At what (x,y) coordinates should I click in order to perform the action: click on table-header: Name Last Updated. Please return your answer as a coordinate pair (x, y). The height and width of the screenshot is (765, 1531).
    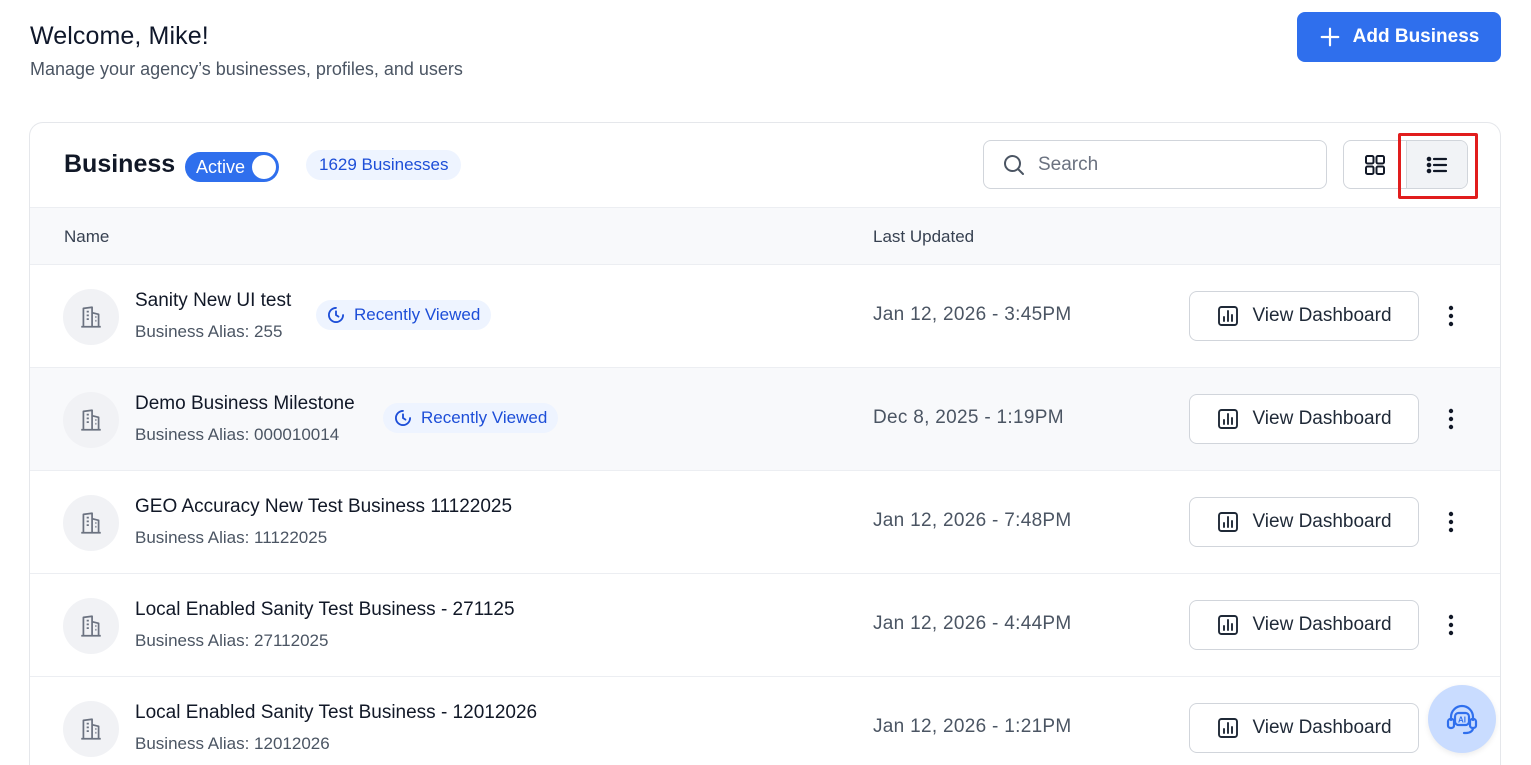
    Looking at the image, I should click on (765, 236).